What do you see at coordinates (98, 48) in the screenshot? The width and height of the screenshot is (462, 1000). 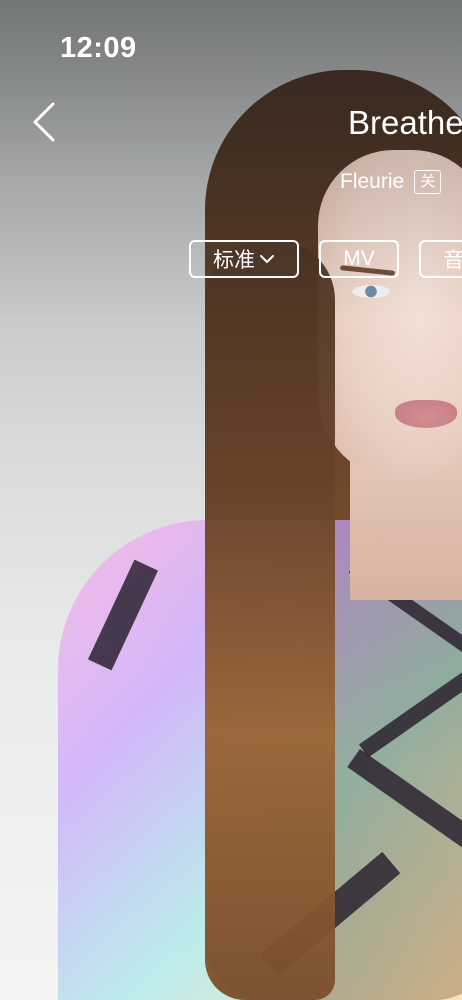 I see `status-time: 12:09` at bounding box center [98, 48].